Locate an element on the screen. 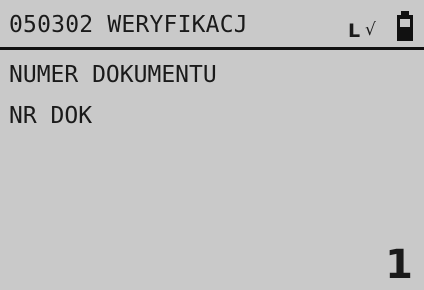 The image size is (424, 290). header-divider is located at coordinates (212, 48).